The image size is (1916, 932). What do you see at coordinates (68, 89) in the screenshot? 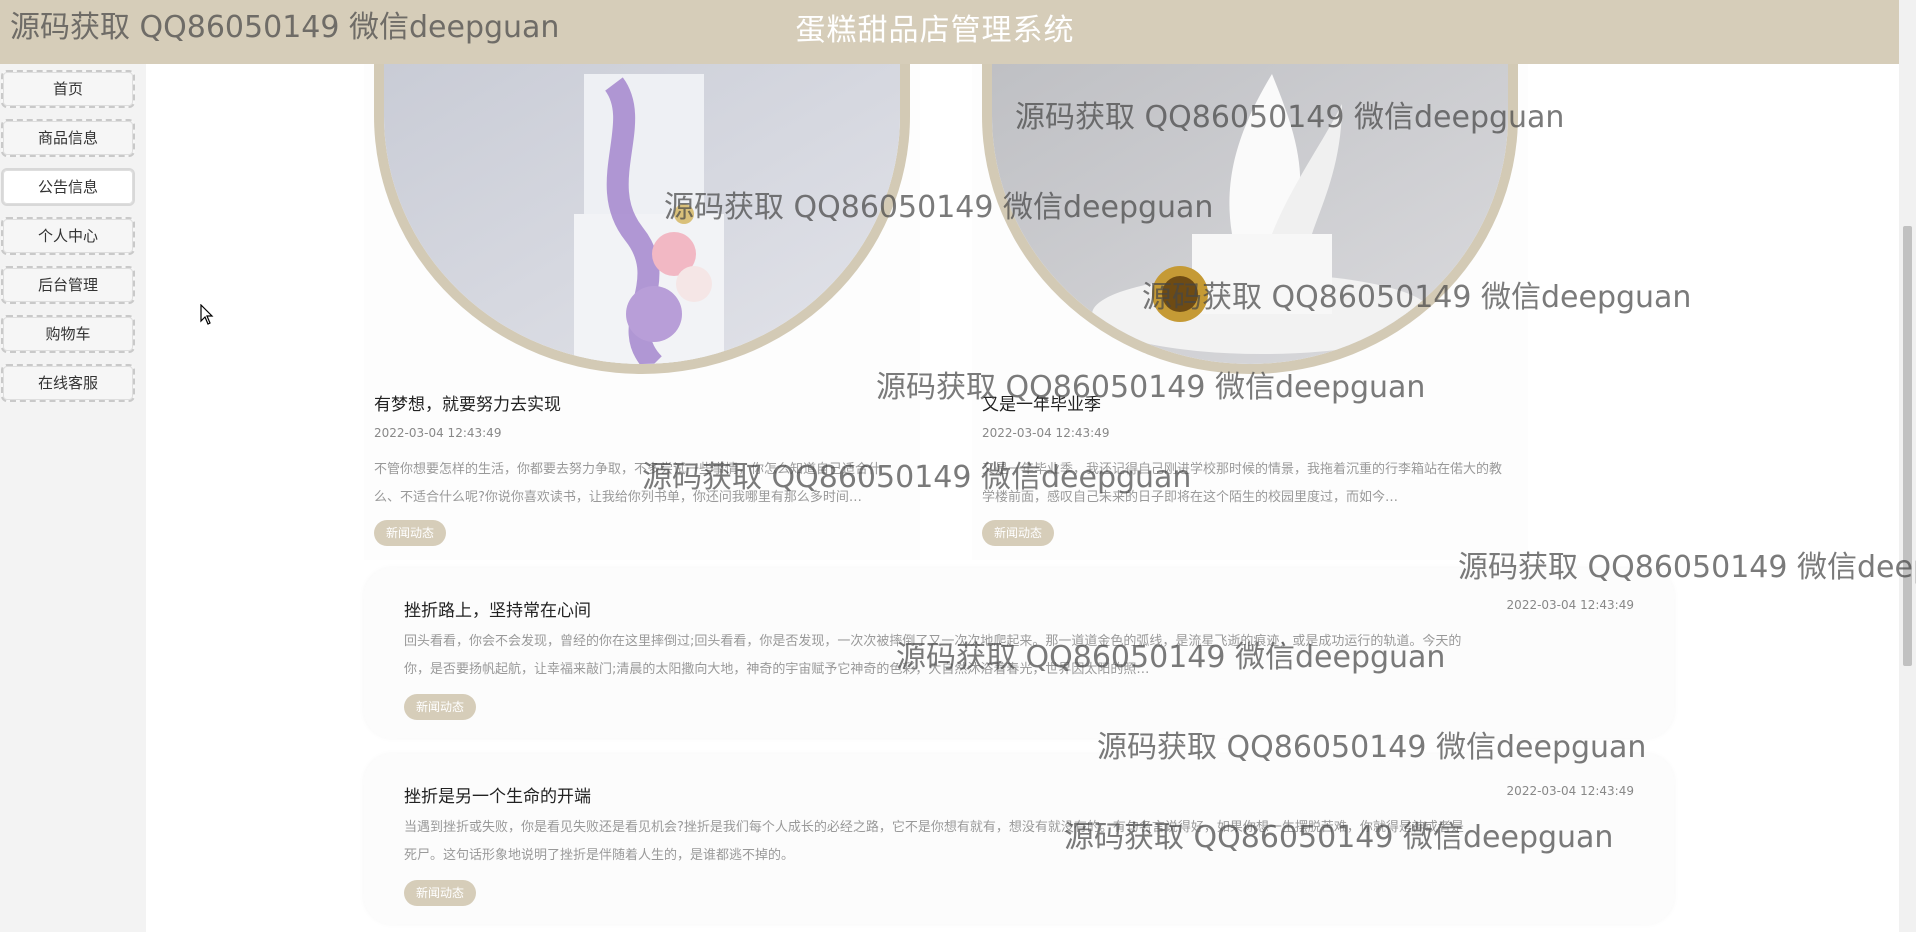
I see `sidebar-item-home: 首页` at bounding box center [68, 89].